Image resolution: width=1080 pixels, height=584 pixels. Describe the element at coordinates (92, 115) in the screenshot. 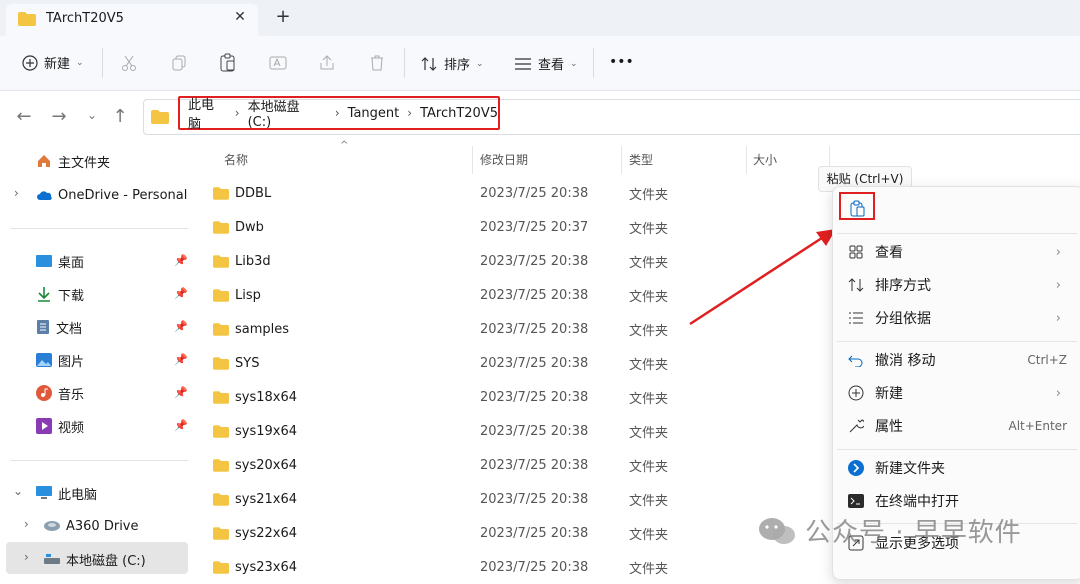

I see `recent-chevron-icon: ⌄` at that location.